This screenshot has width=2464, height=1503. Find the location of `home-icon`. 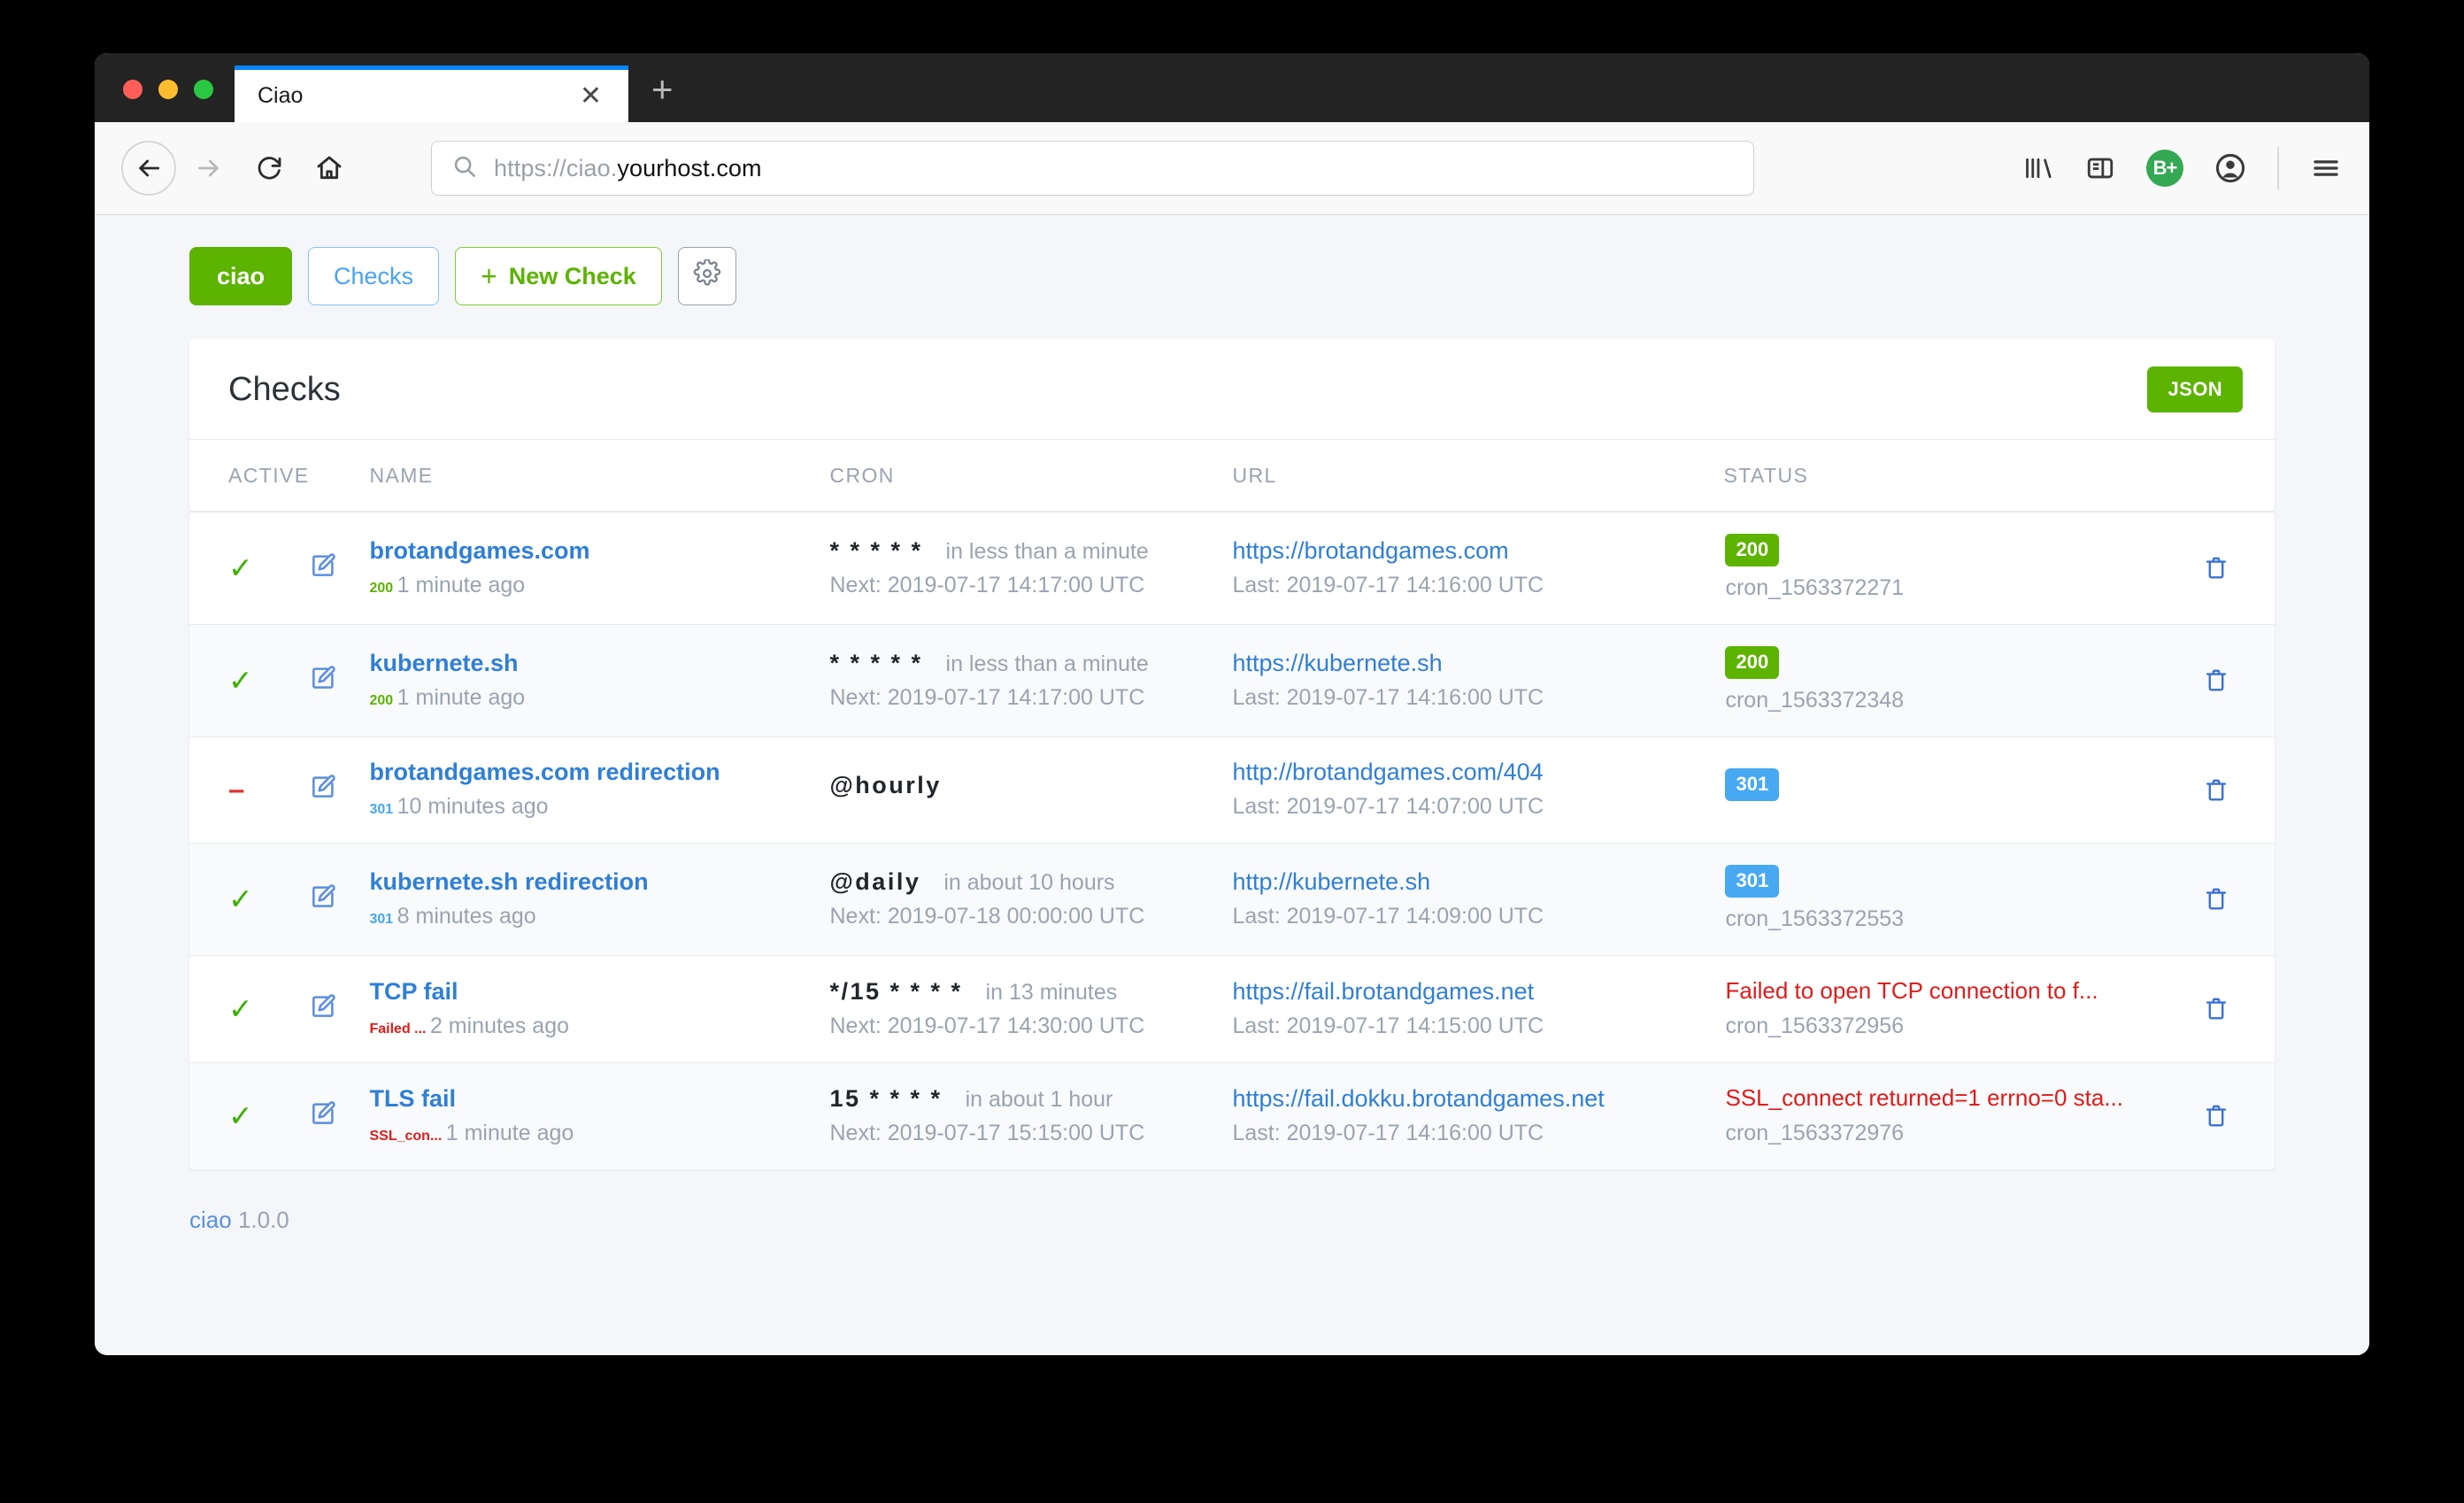

home-icon is located at coordinates (330, 169).